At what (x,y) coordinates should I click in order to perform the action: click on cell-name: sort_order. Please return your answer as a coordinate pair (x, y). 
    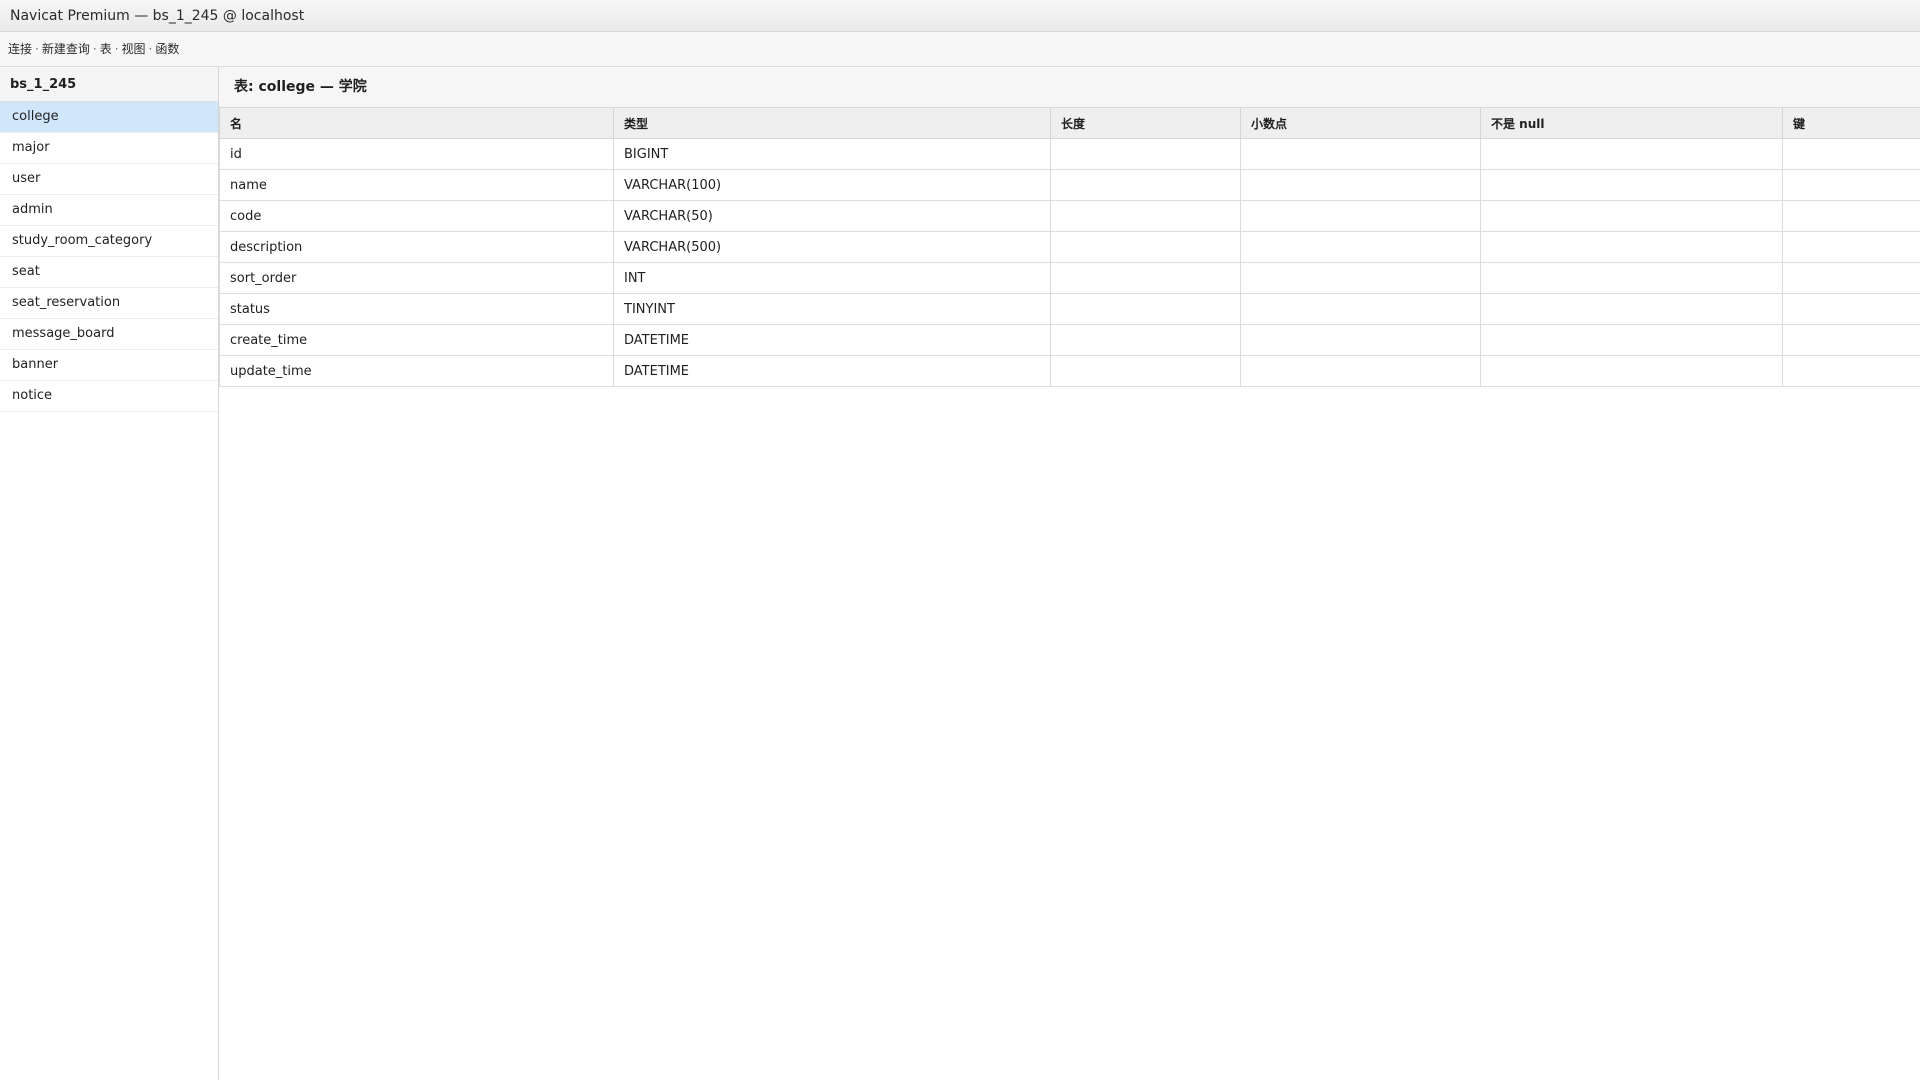
    Looking at the image, I should click on (416, 278).